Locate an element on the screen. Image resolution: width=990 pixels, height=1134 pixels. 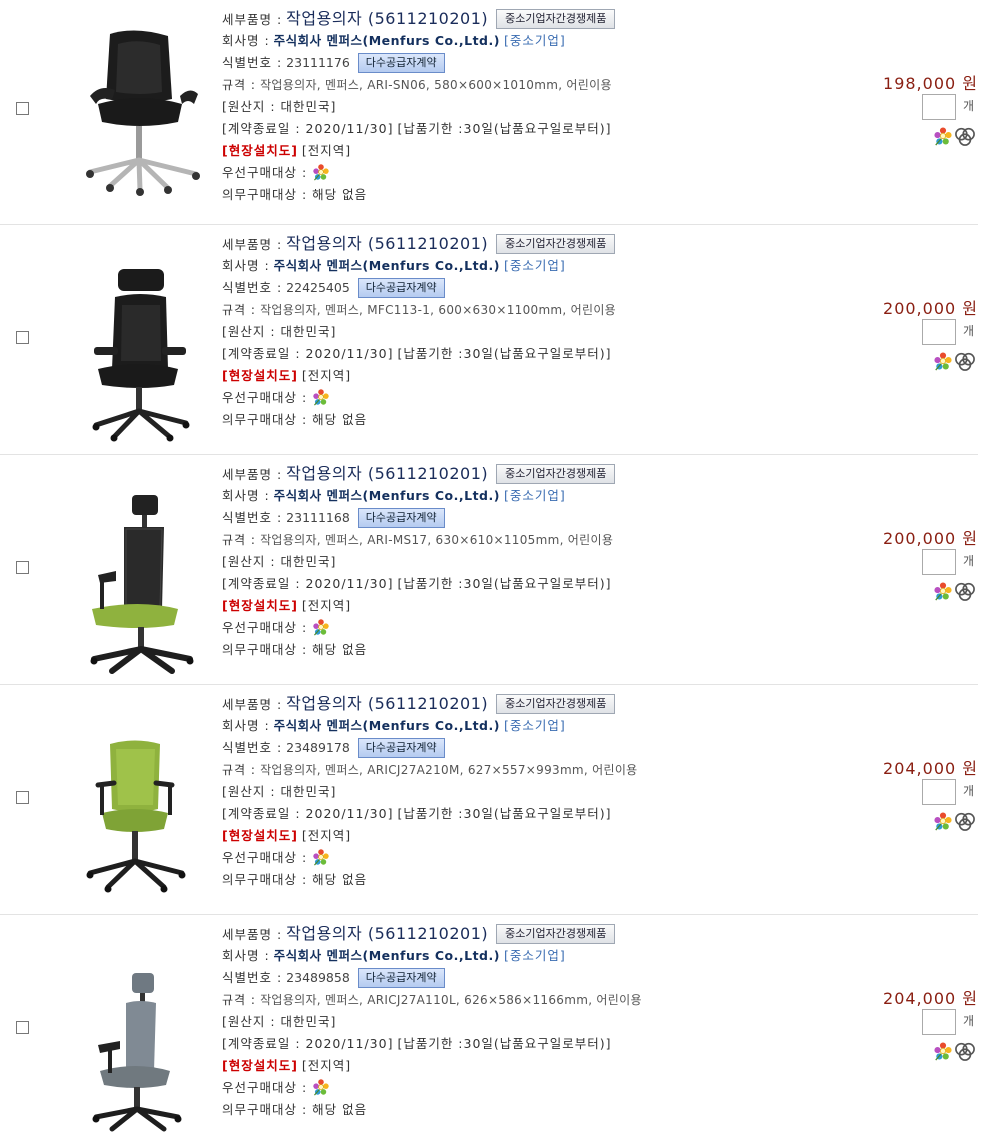
id-value: 23489178 is located at coordinates (318, 747).